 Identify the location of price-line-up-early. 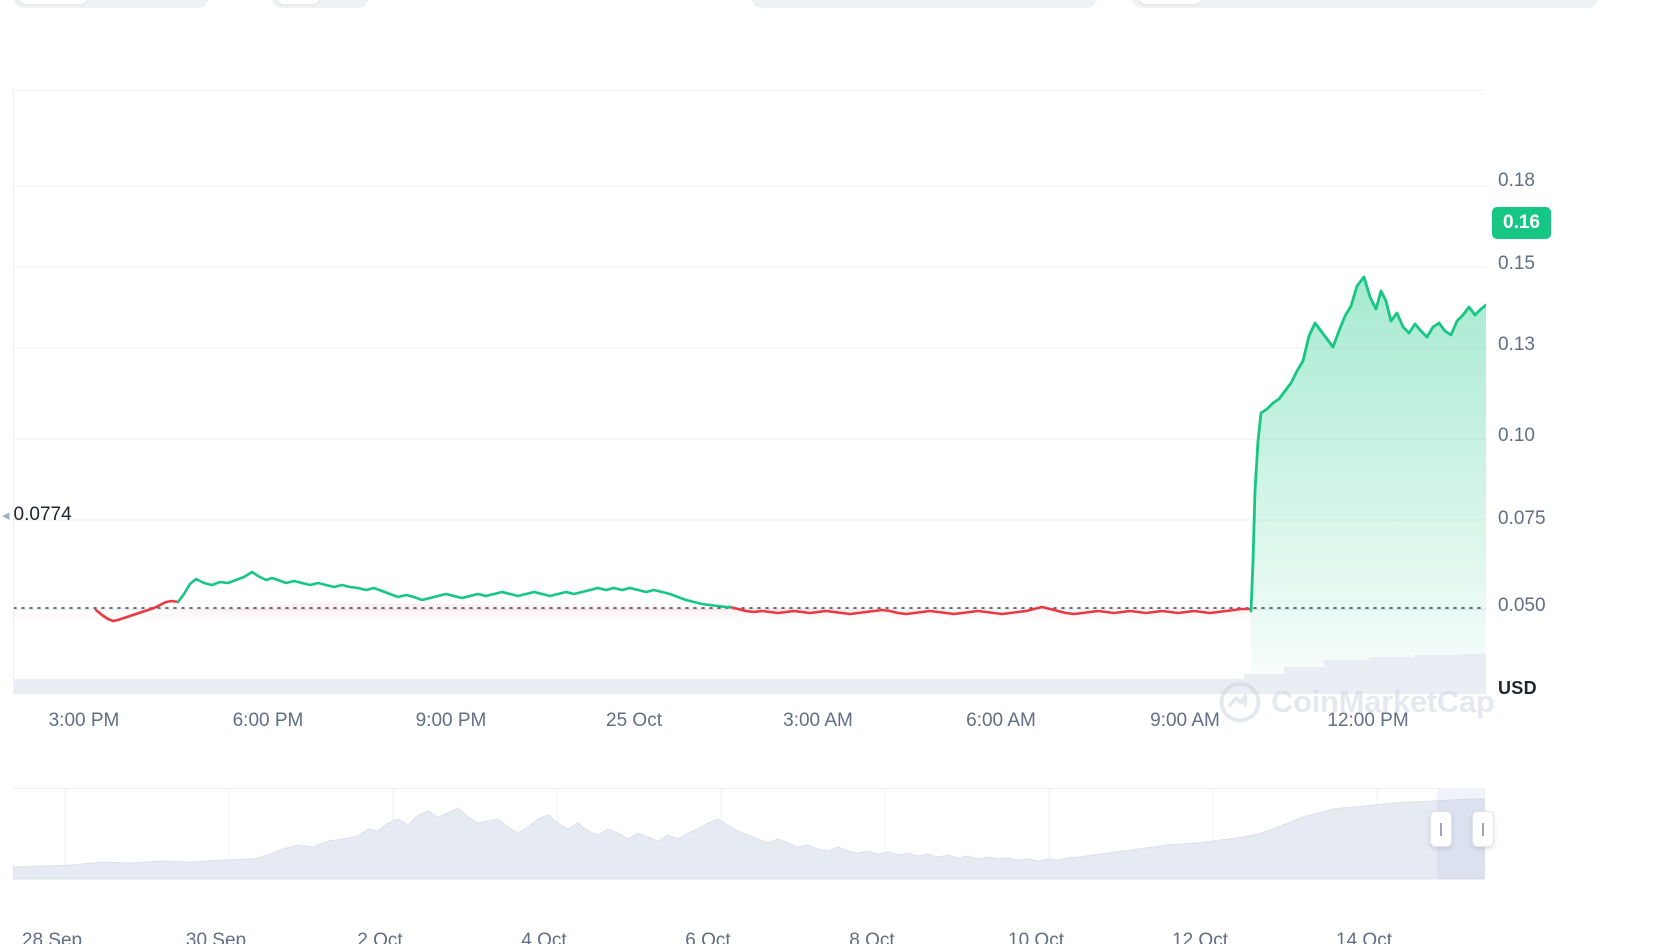
(454, 589).